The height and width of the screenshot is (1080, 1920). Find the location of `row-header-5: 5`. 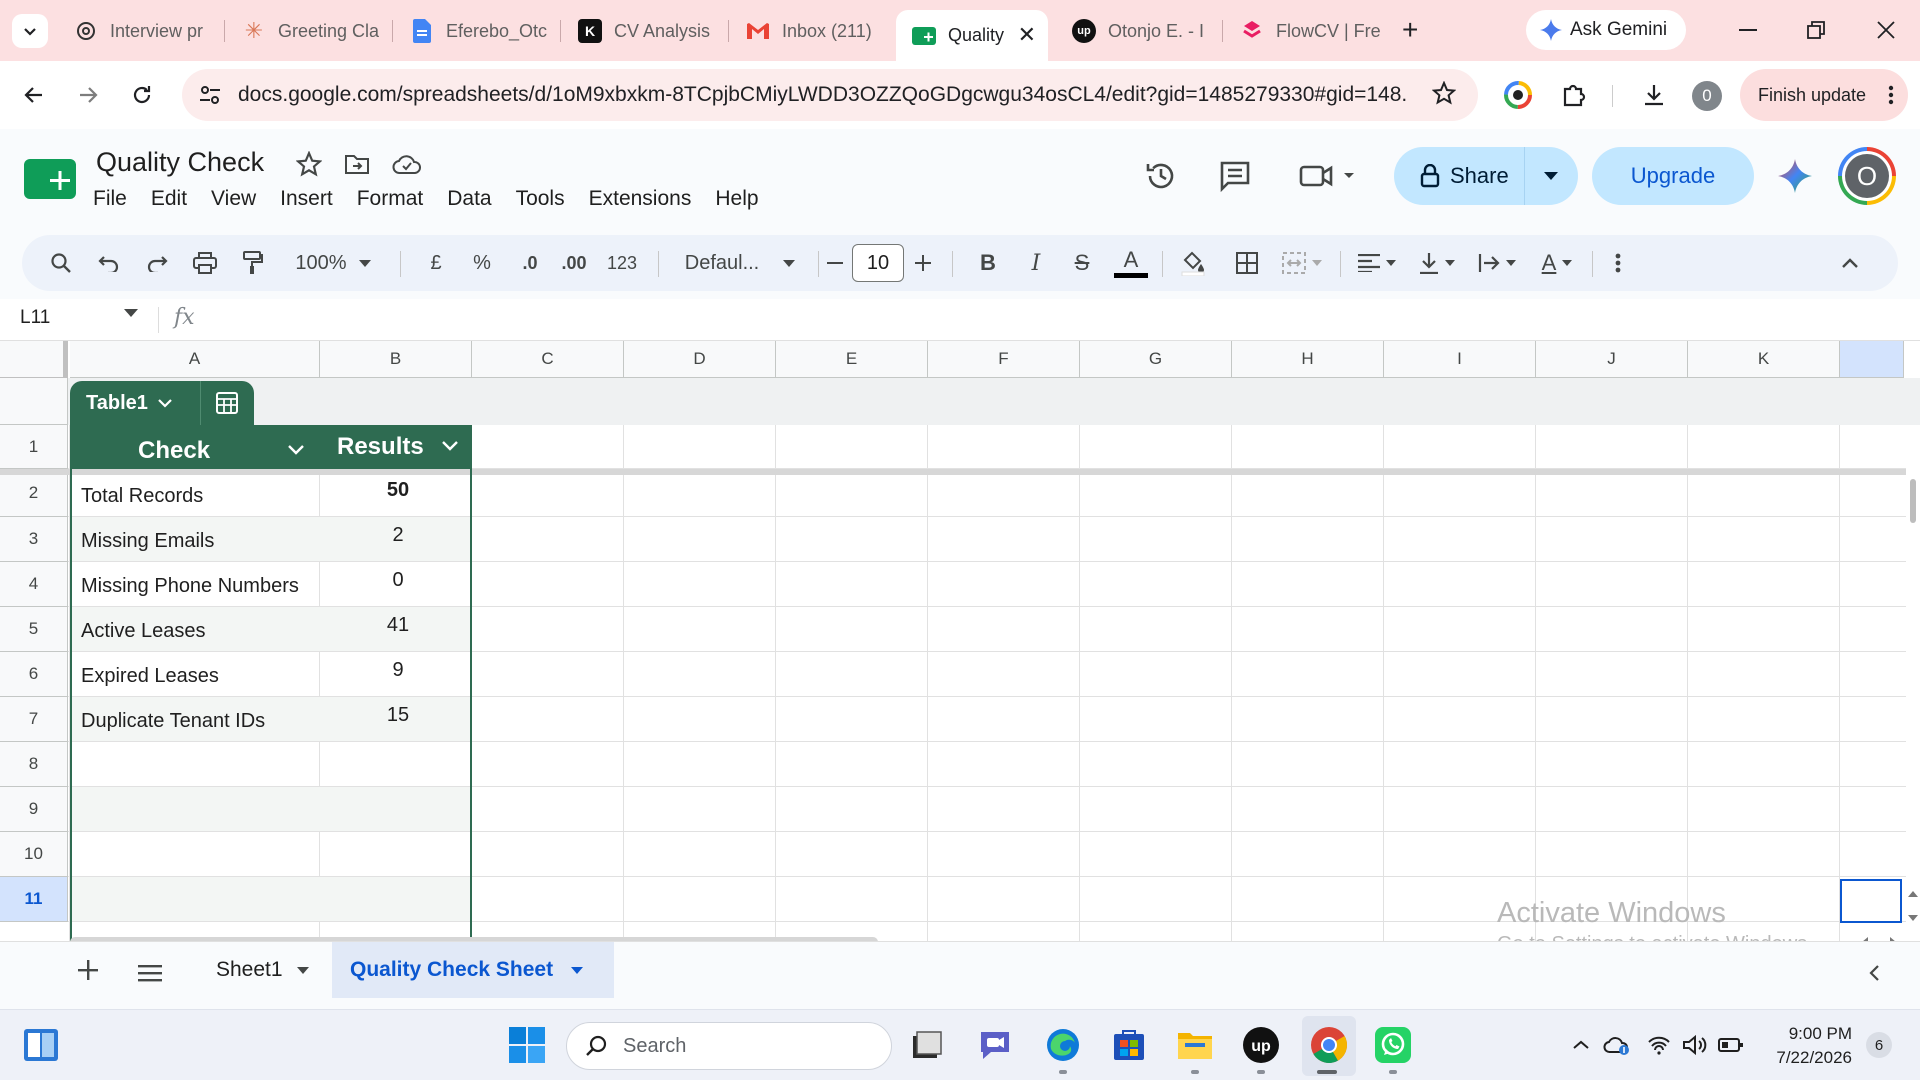

row-header-5: 5 is located at coordinates (34, 629).